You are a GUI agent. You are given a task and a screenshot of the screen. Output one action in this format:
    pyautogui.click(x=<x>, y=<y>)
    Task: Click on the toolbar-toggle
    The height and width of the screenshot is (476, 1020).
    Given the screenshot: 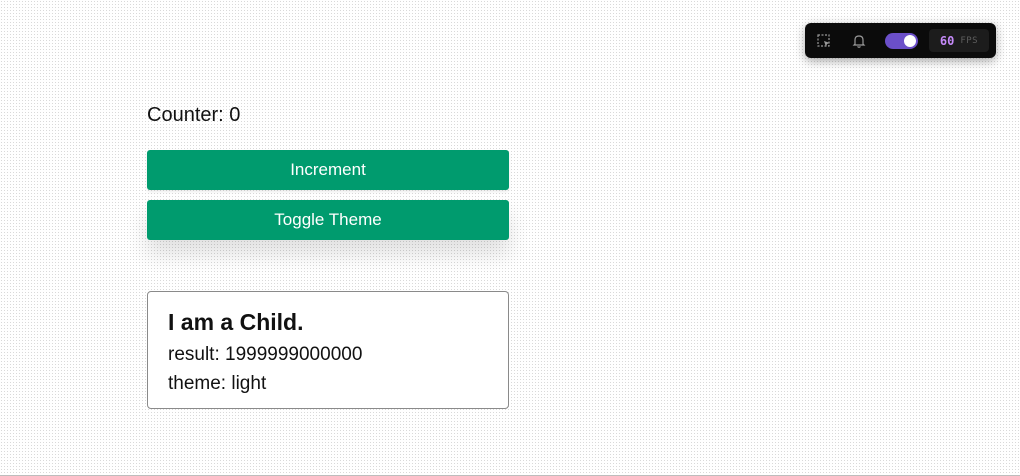 What is the action you would take?
    pyautogui.click(x=901, y=41)
    